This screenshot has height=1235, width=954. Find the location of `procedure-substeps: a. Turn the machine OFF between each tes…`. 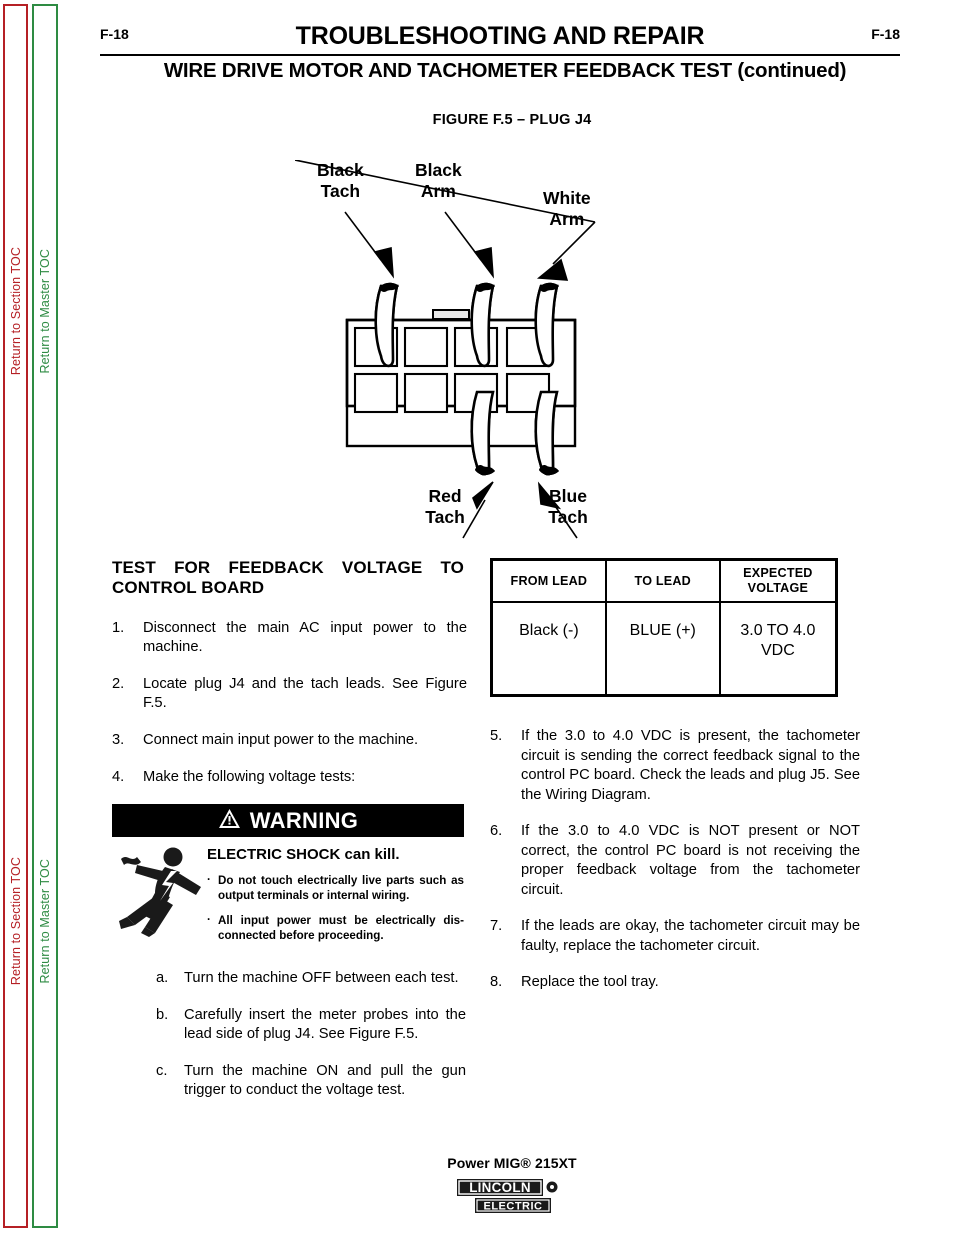

procedure-substeps: a. Turn the machine OFF between each tes… is located at coordinates (311, 1035).